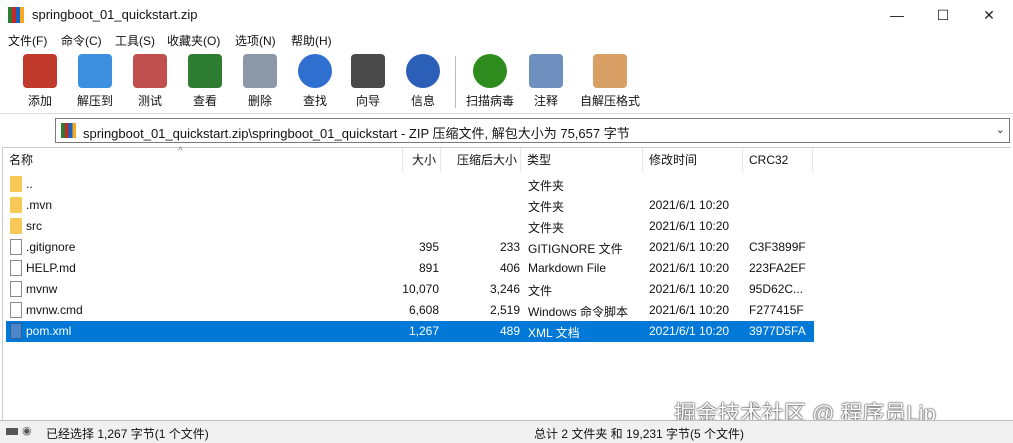 The image size is (1013, 443). I want to click on toolbar-button: 查找, so click(315, 81).